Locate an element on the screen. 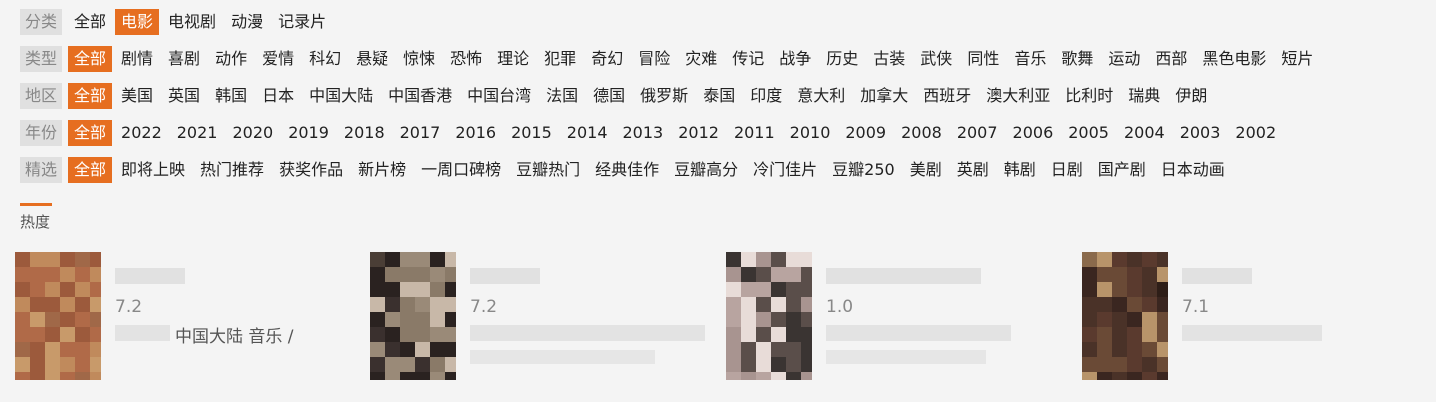 Image resolution: width=1436 pixels, height=402 pixels. filter-option: 豆瓣热门 is located at coordinates (548, 170).